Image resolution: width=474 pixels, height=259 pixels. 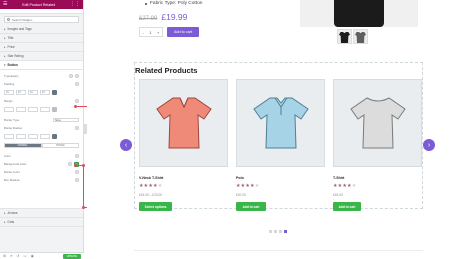 What do you see at coordinates (240, 178) in the screenshot?
I see `product-name: Polo` at bounding box center [240, 178].